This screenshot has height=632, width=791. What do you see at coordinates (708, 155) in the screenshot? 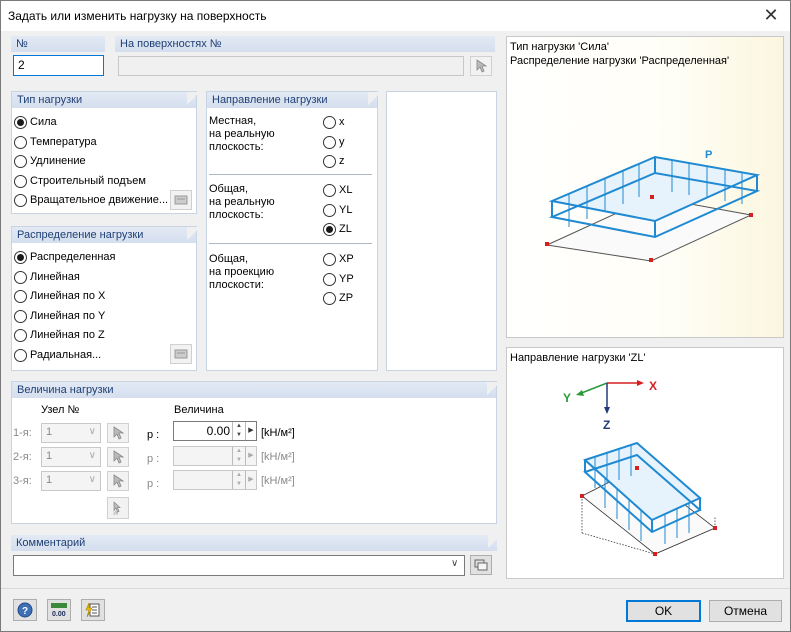
I see `load-p-label: P` at bounding box center [708, 155].